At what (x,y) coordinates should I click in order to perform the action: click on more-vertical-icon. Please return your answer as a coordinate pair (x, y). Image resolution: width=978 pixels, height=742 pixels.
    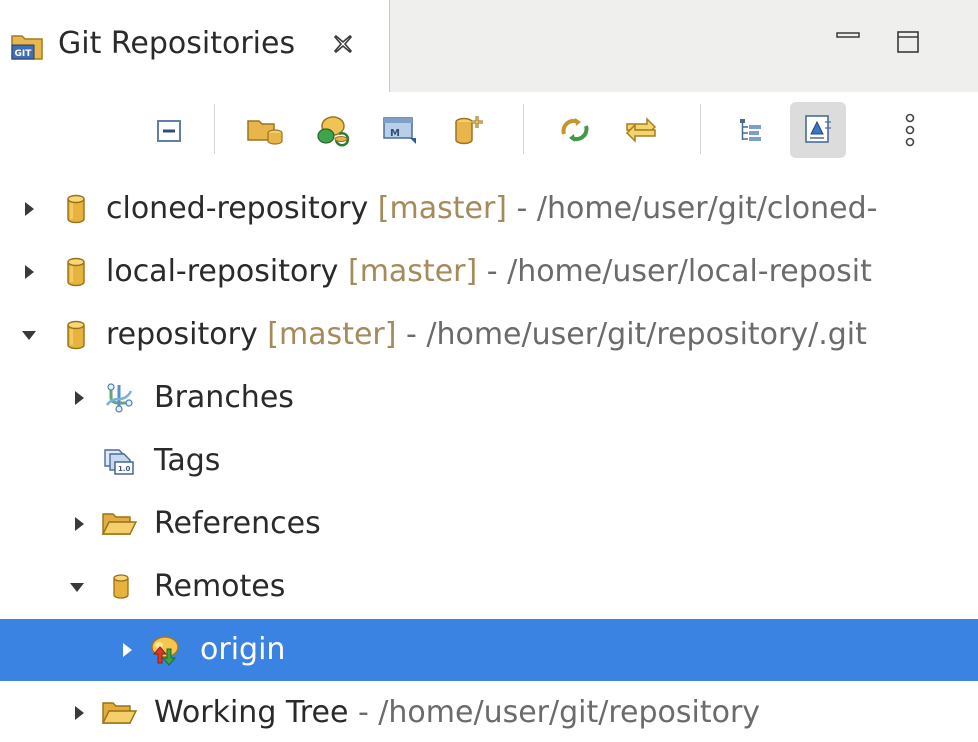
    Looking at the image, I should click on (910, 130).